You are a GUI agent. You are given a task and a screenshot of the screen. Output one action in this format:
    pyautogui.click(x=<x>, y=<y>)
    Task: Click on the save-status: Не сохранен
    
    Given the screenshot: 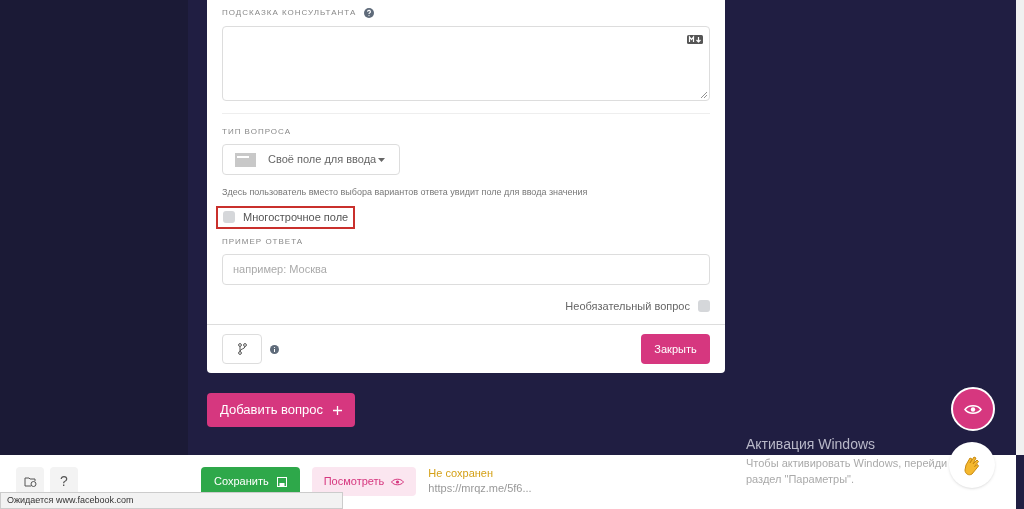 What is the action you would take?
    pyautogui.click(x=461, y=473)
    